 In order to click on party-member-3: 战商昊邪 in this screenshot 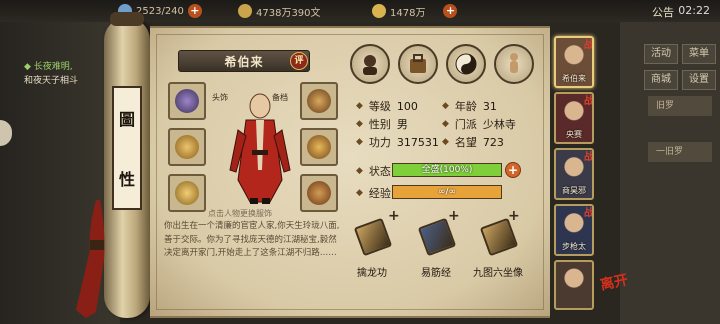, I will do `click(574, 174)`.